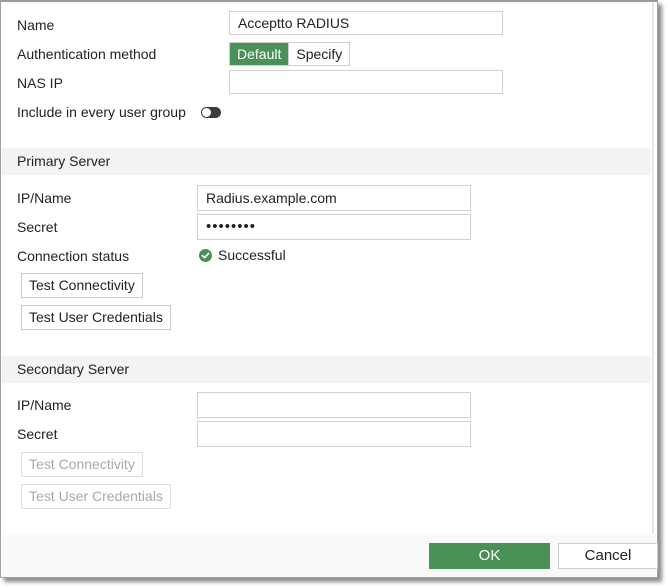  Describe the element at coordinates (44, 198) in the screenshot. I see `primary-ip-label: IP/Name` at that location.